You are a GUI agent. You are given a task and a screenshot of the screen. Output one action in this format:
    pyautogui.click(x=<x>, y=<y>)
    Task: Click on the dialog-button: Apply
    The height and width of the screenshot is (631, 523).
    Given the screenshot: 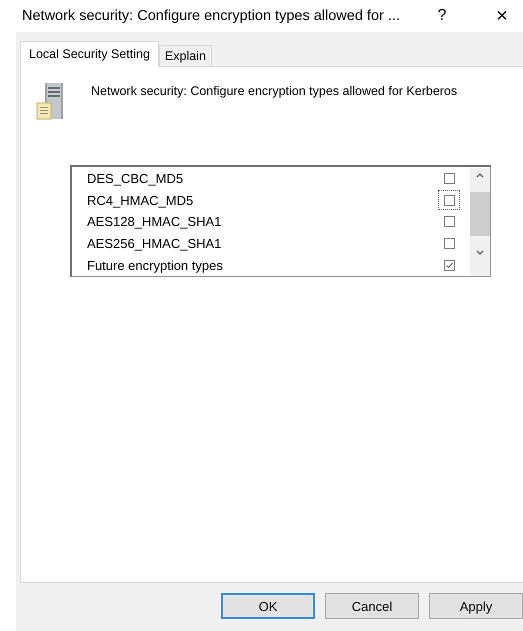 What is the action you would take?
    pyautogui.click(x=476, y=606)
    